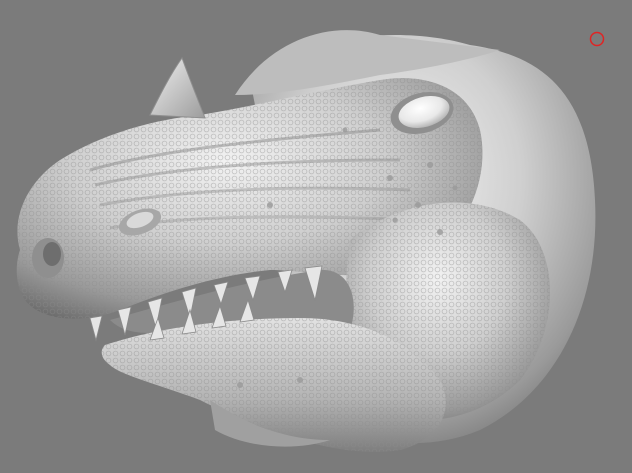 The image size is (632, 473). Describe the element at coordinates (597, 39) in the screenshot. I see `pivot-circle-icon` at that location.